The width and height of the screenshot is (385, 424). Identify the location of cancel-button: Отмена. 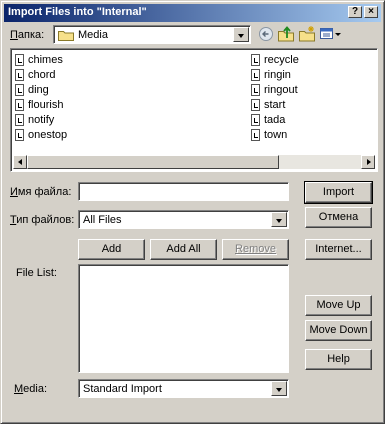
(338, 217).